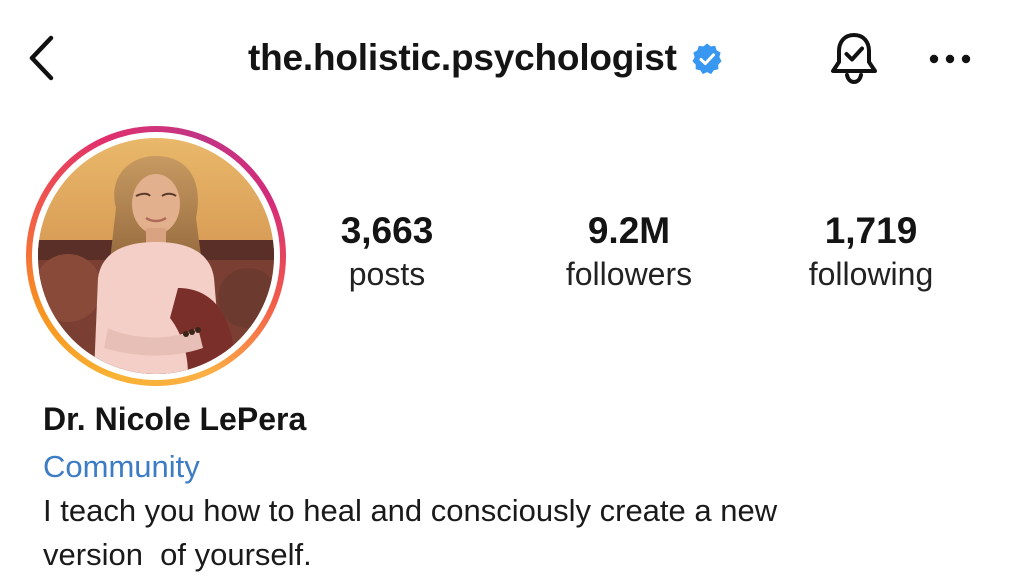  I want to click on more-options-button, so click(950, 59).